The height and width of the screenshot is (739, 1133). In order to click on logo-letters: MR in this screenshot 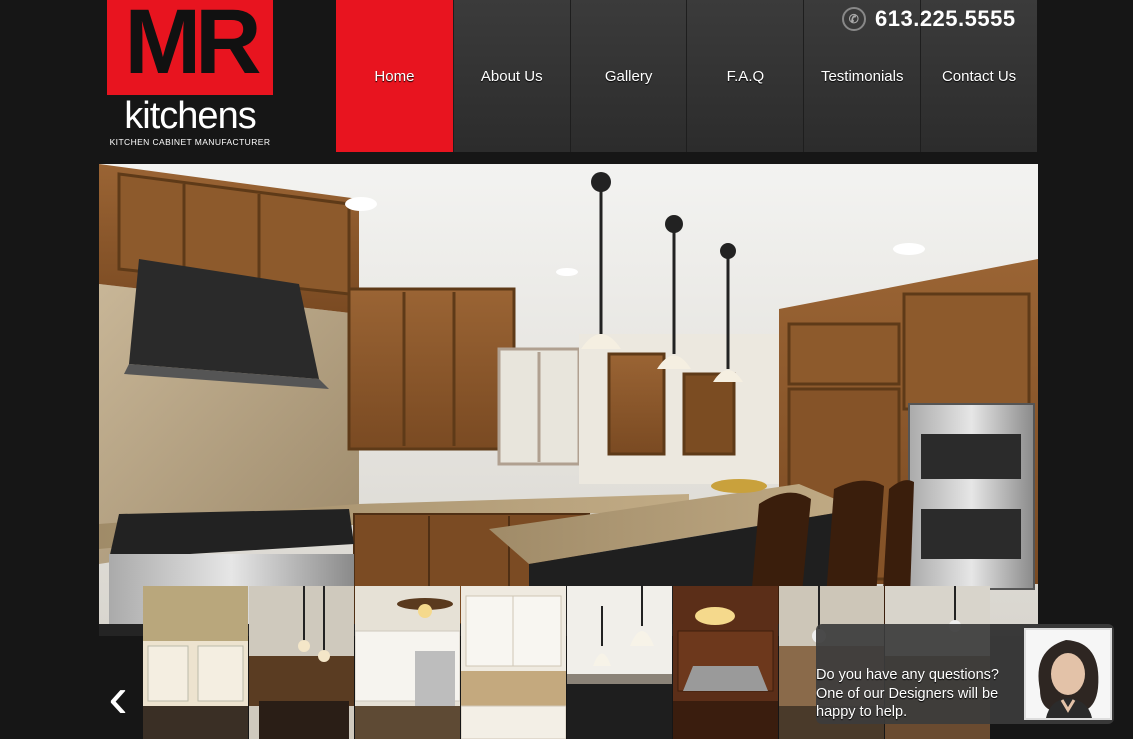, I will do `click(192, 46)`.